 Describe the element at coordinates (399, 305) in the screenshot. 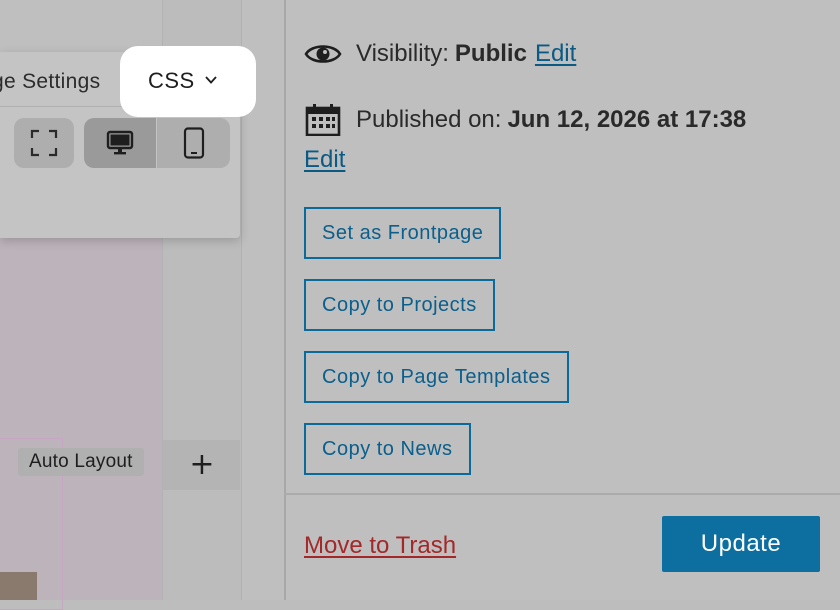

I see `copy-to-projects-button: Copy to Projects` at that location.